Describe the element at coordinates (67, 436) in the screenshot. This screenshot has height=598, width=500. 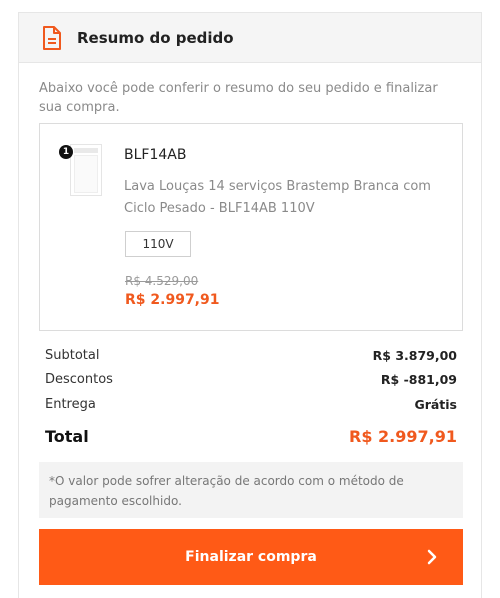
I see `total-label: Total` at that location.